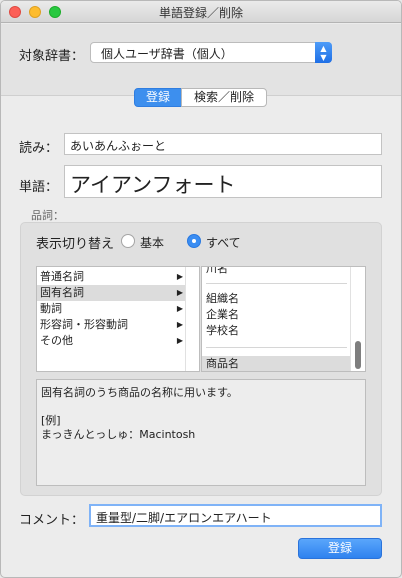 The image size is (402, 578). I want to click on category-item: 形容詞・形容動詞 ▶, so click(111, 325).